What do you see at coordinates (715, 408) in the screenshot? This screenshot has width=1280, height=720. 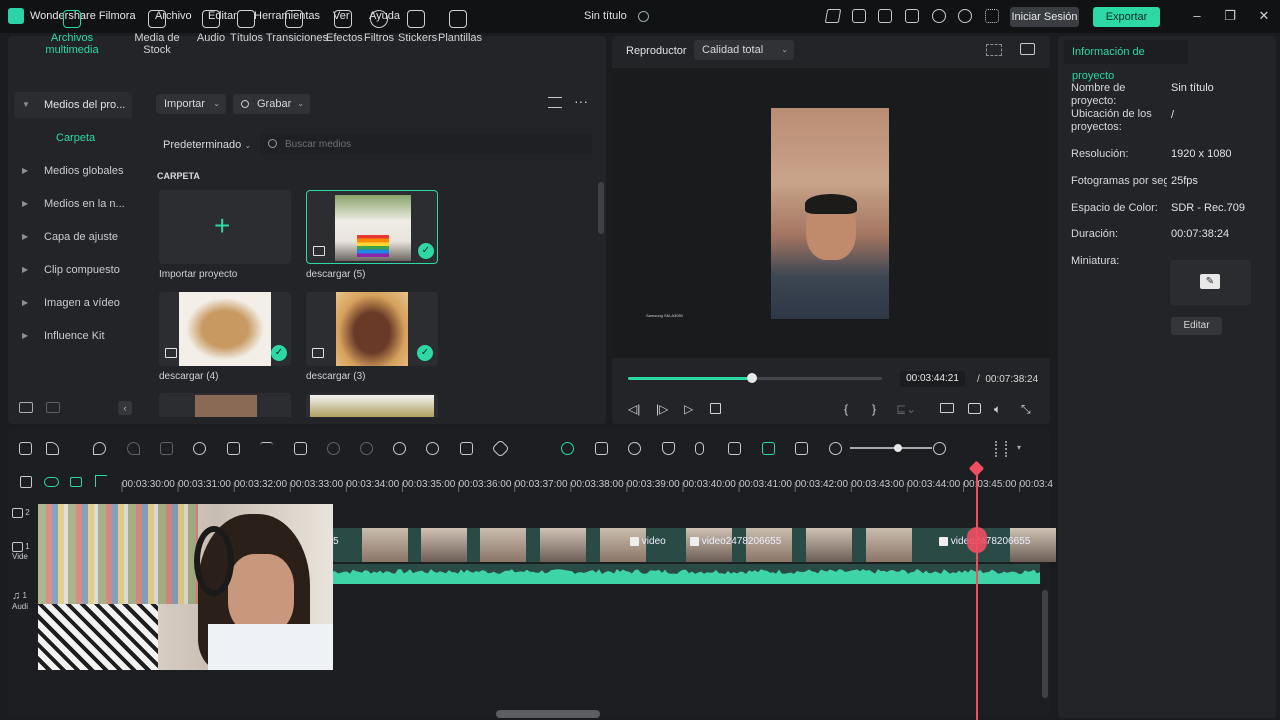 I see `stop-icon` at bounding box center [715, 408].